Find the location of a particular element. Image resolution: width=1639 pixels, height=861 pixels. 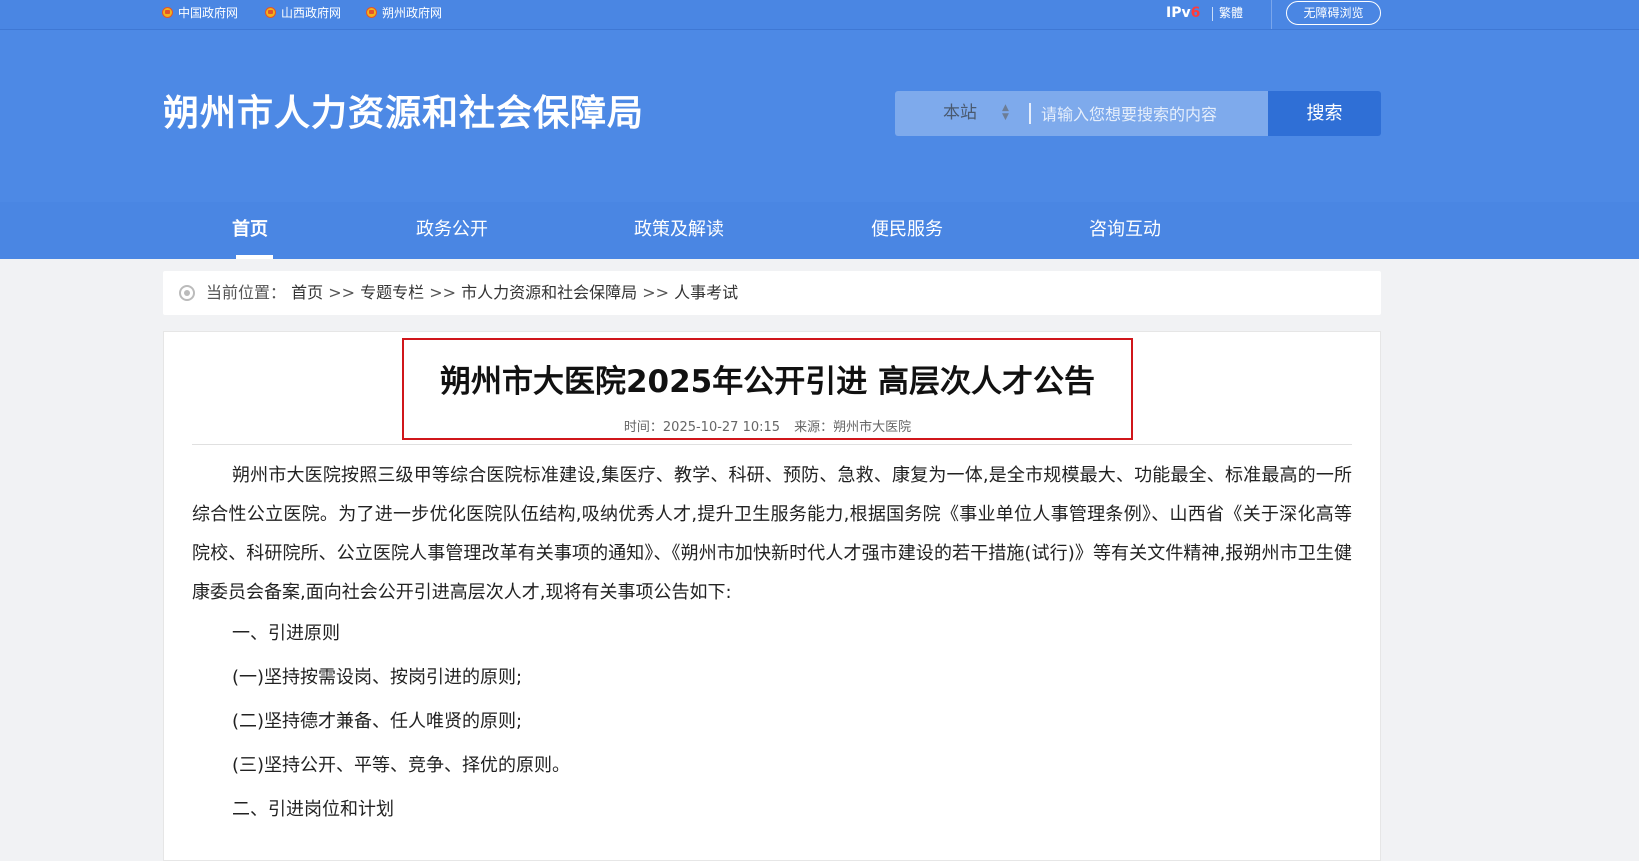

main-nav: 首页 政务公开 政策及解读 便民服务 咨询互动 is located at coordinates (819, 230).